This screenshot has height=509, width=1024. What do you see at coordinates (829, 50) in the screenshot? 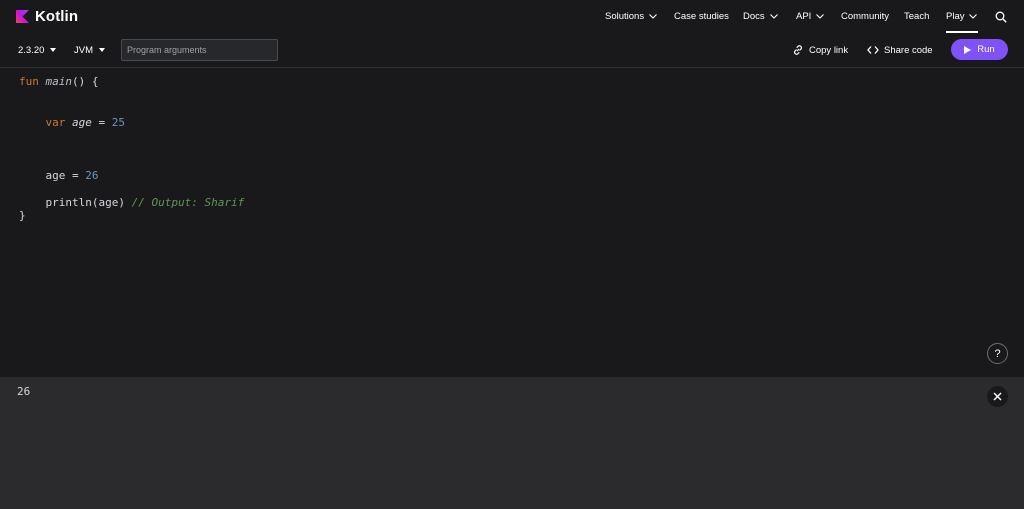
I see `copy-link-label: Copy link` at bounding box center [829, 50].